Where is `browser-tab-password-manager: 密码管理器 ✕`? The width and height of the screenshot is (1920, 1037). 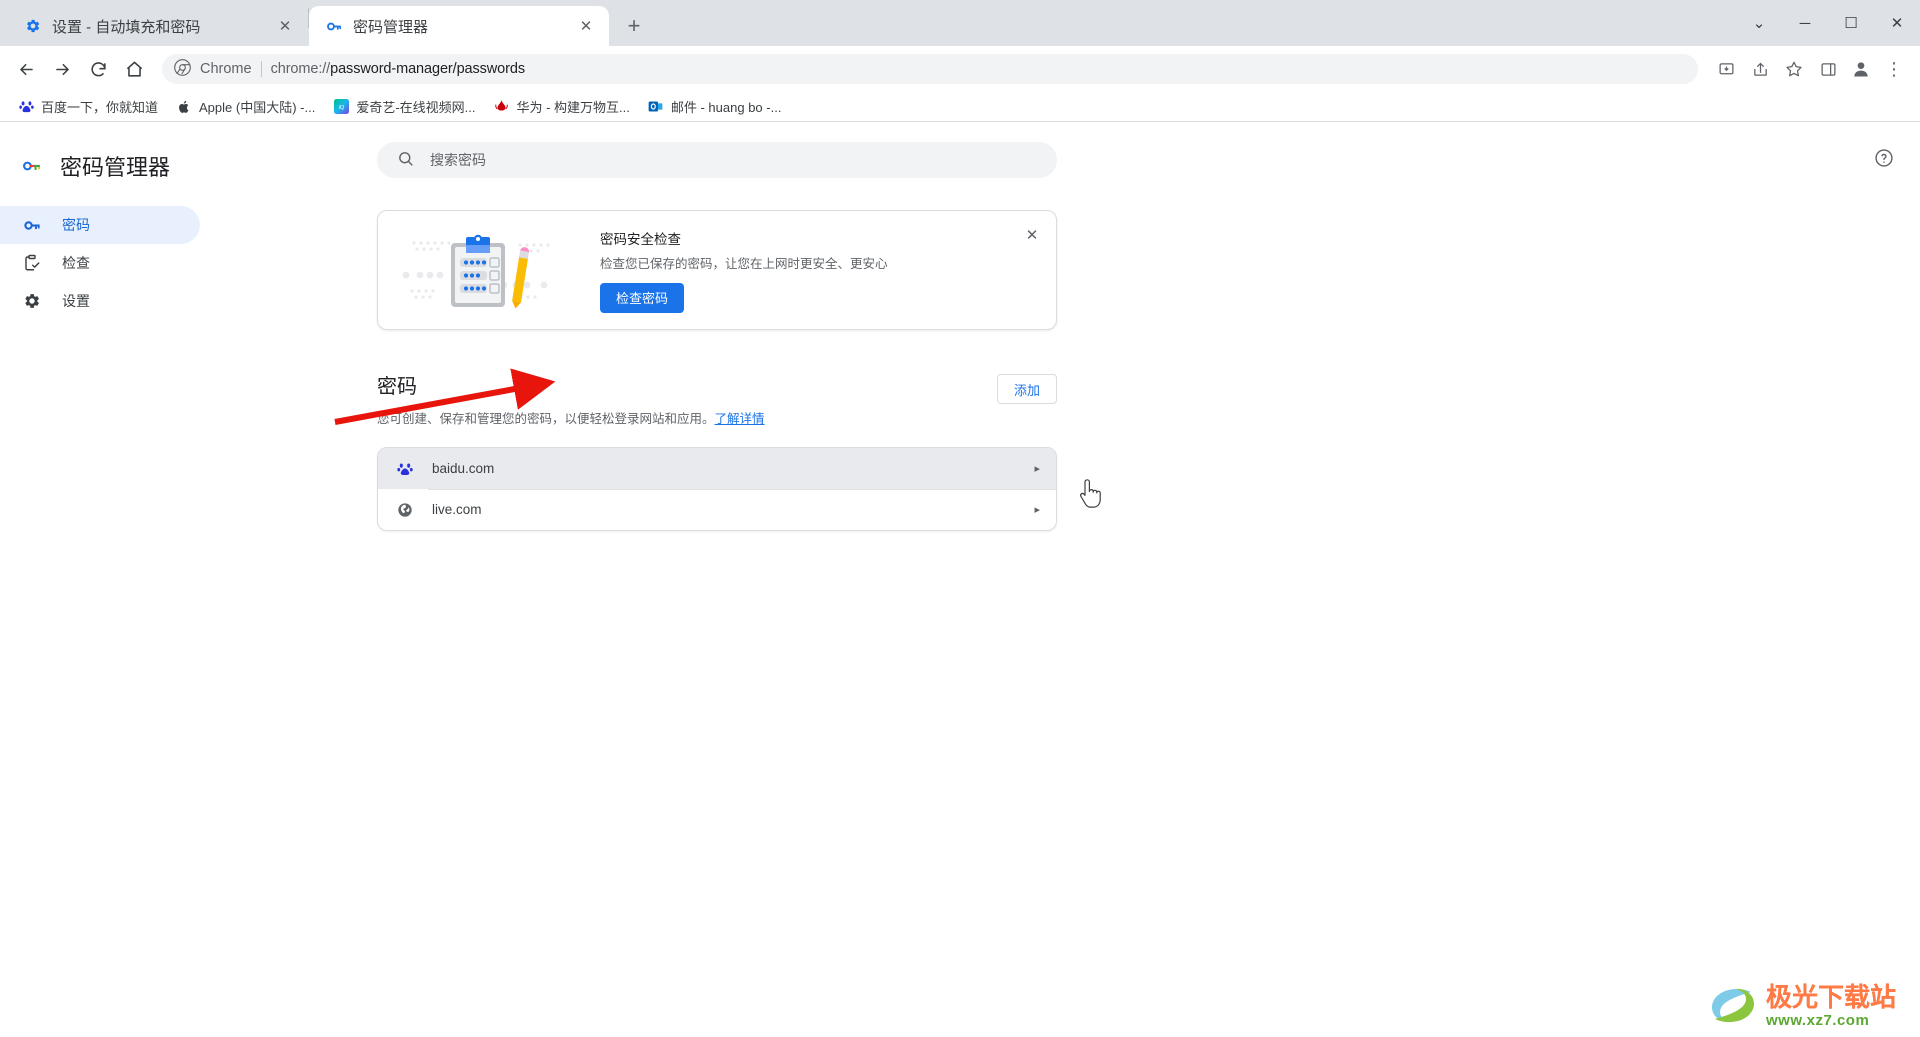 browser-tab-password-manager: 密码管理器 ✕ is located at coordinates (459, 26).